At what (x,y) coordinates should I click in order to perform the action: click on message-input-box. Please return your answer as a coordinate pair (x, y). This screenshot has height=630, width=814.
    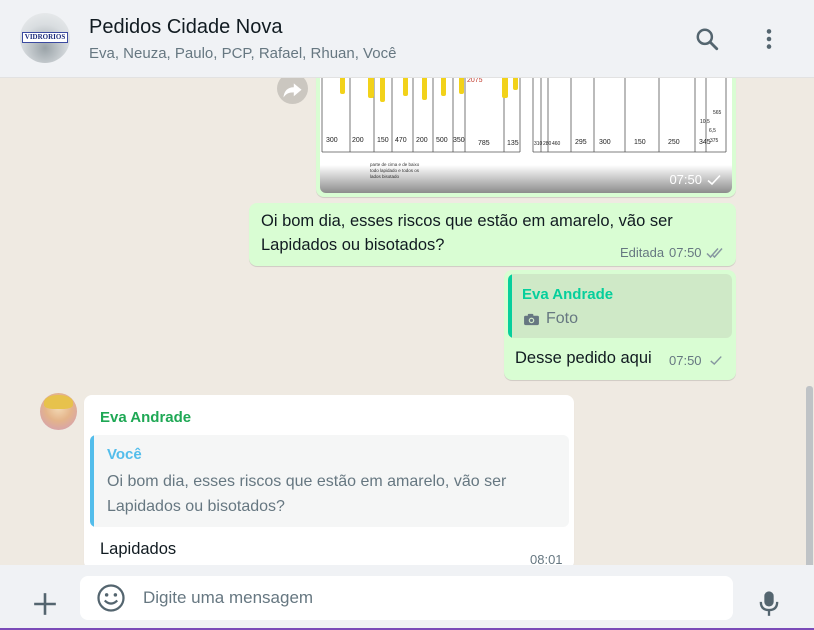
    Looking at the image, I should click on (406, 598).